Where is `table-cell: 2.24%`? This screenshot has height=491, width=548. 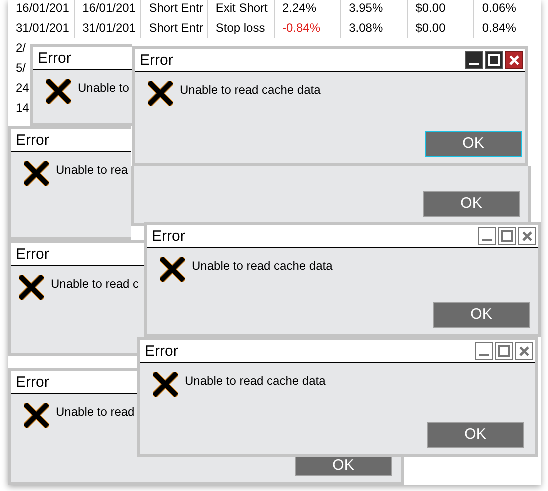
table-cell: 2.24% is located at coordinates (299, 8).